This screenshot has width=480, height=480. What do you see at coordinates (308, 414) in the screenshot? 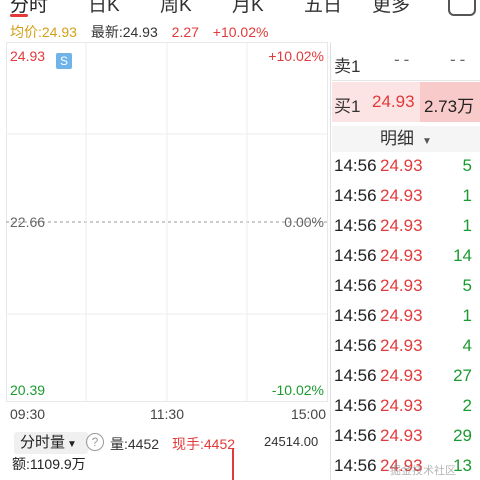
I see `time-label: 15:00` at bounding box center [308, 414].